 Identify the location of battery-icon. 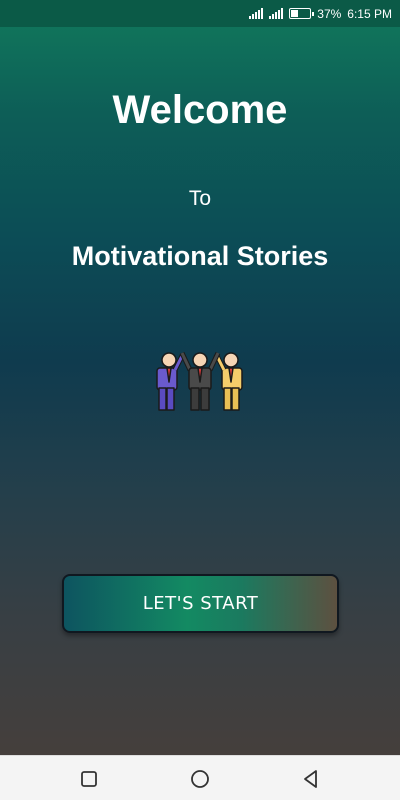
(302, 13).